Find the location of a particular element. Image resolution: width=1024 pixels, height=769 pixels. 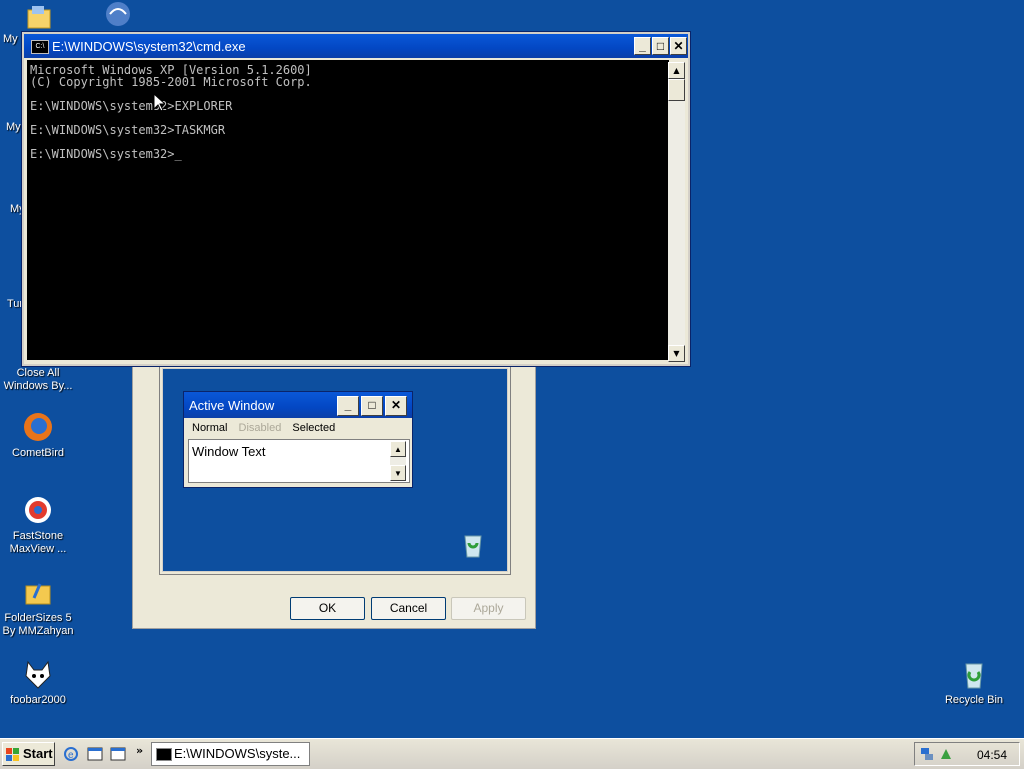

desktop-icon-label: foobar2000 is located at coordinates (38, 700).